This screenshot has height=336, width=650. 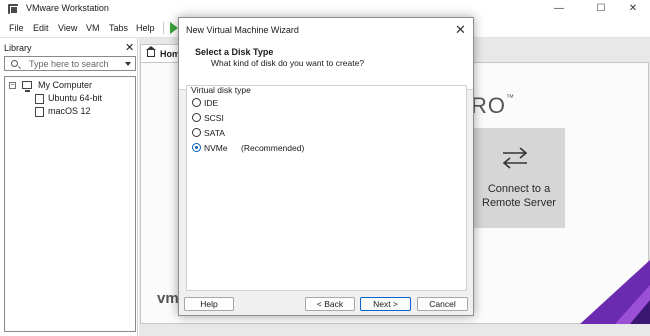 I want to click on menu-tabs: Tabs, so click(x=118, y=28).